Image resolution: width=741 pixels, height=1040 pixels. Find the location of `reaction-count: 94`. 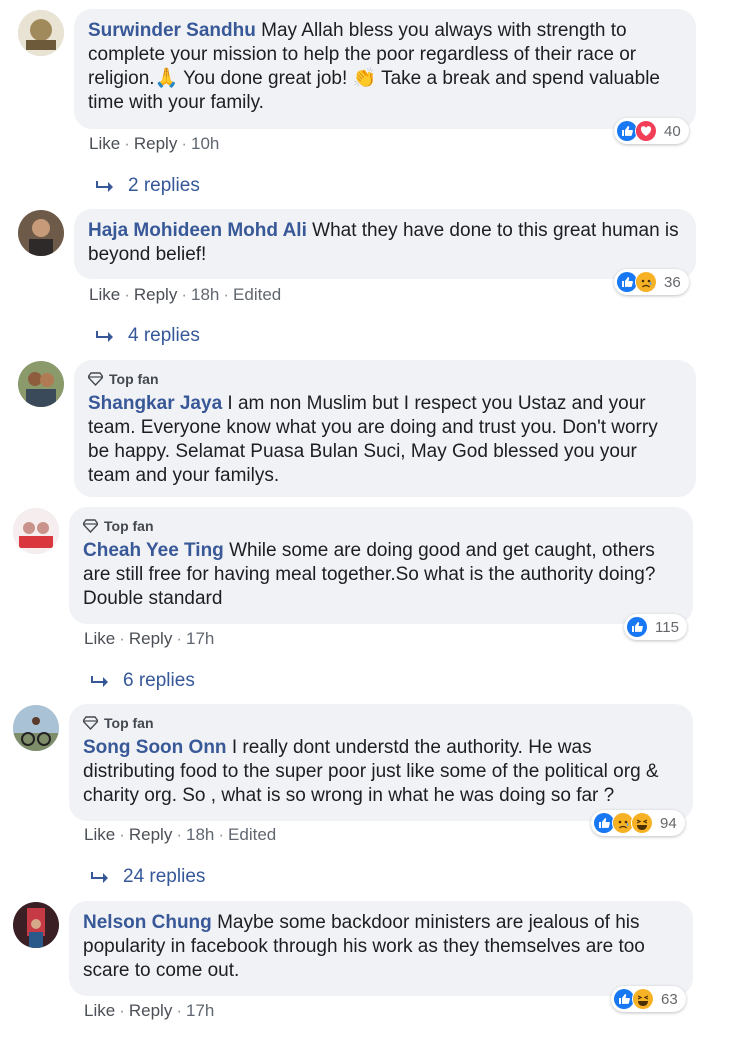

reaction-count: 94 is located at coordinates (668, 823).